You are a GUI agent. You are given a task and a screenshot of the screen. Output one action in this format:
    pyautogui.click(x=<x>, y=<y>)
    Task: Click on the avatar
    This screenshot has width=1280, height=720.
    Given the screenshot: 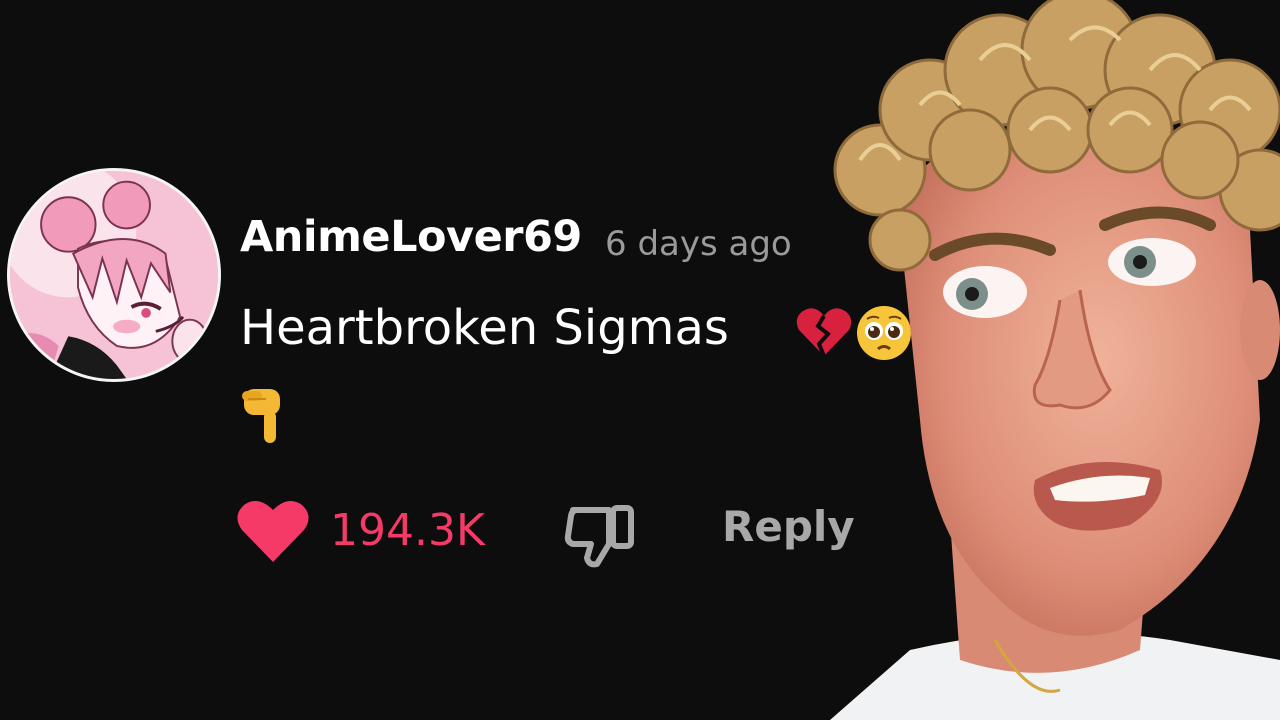 What is the action you would take?
    pyautogui.click(x=114, y=275)
    